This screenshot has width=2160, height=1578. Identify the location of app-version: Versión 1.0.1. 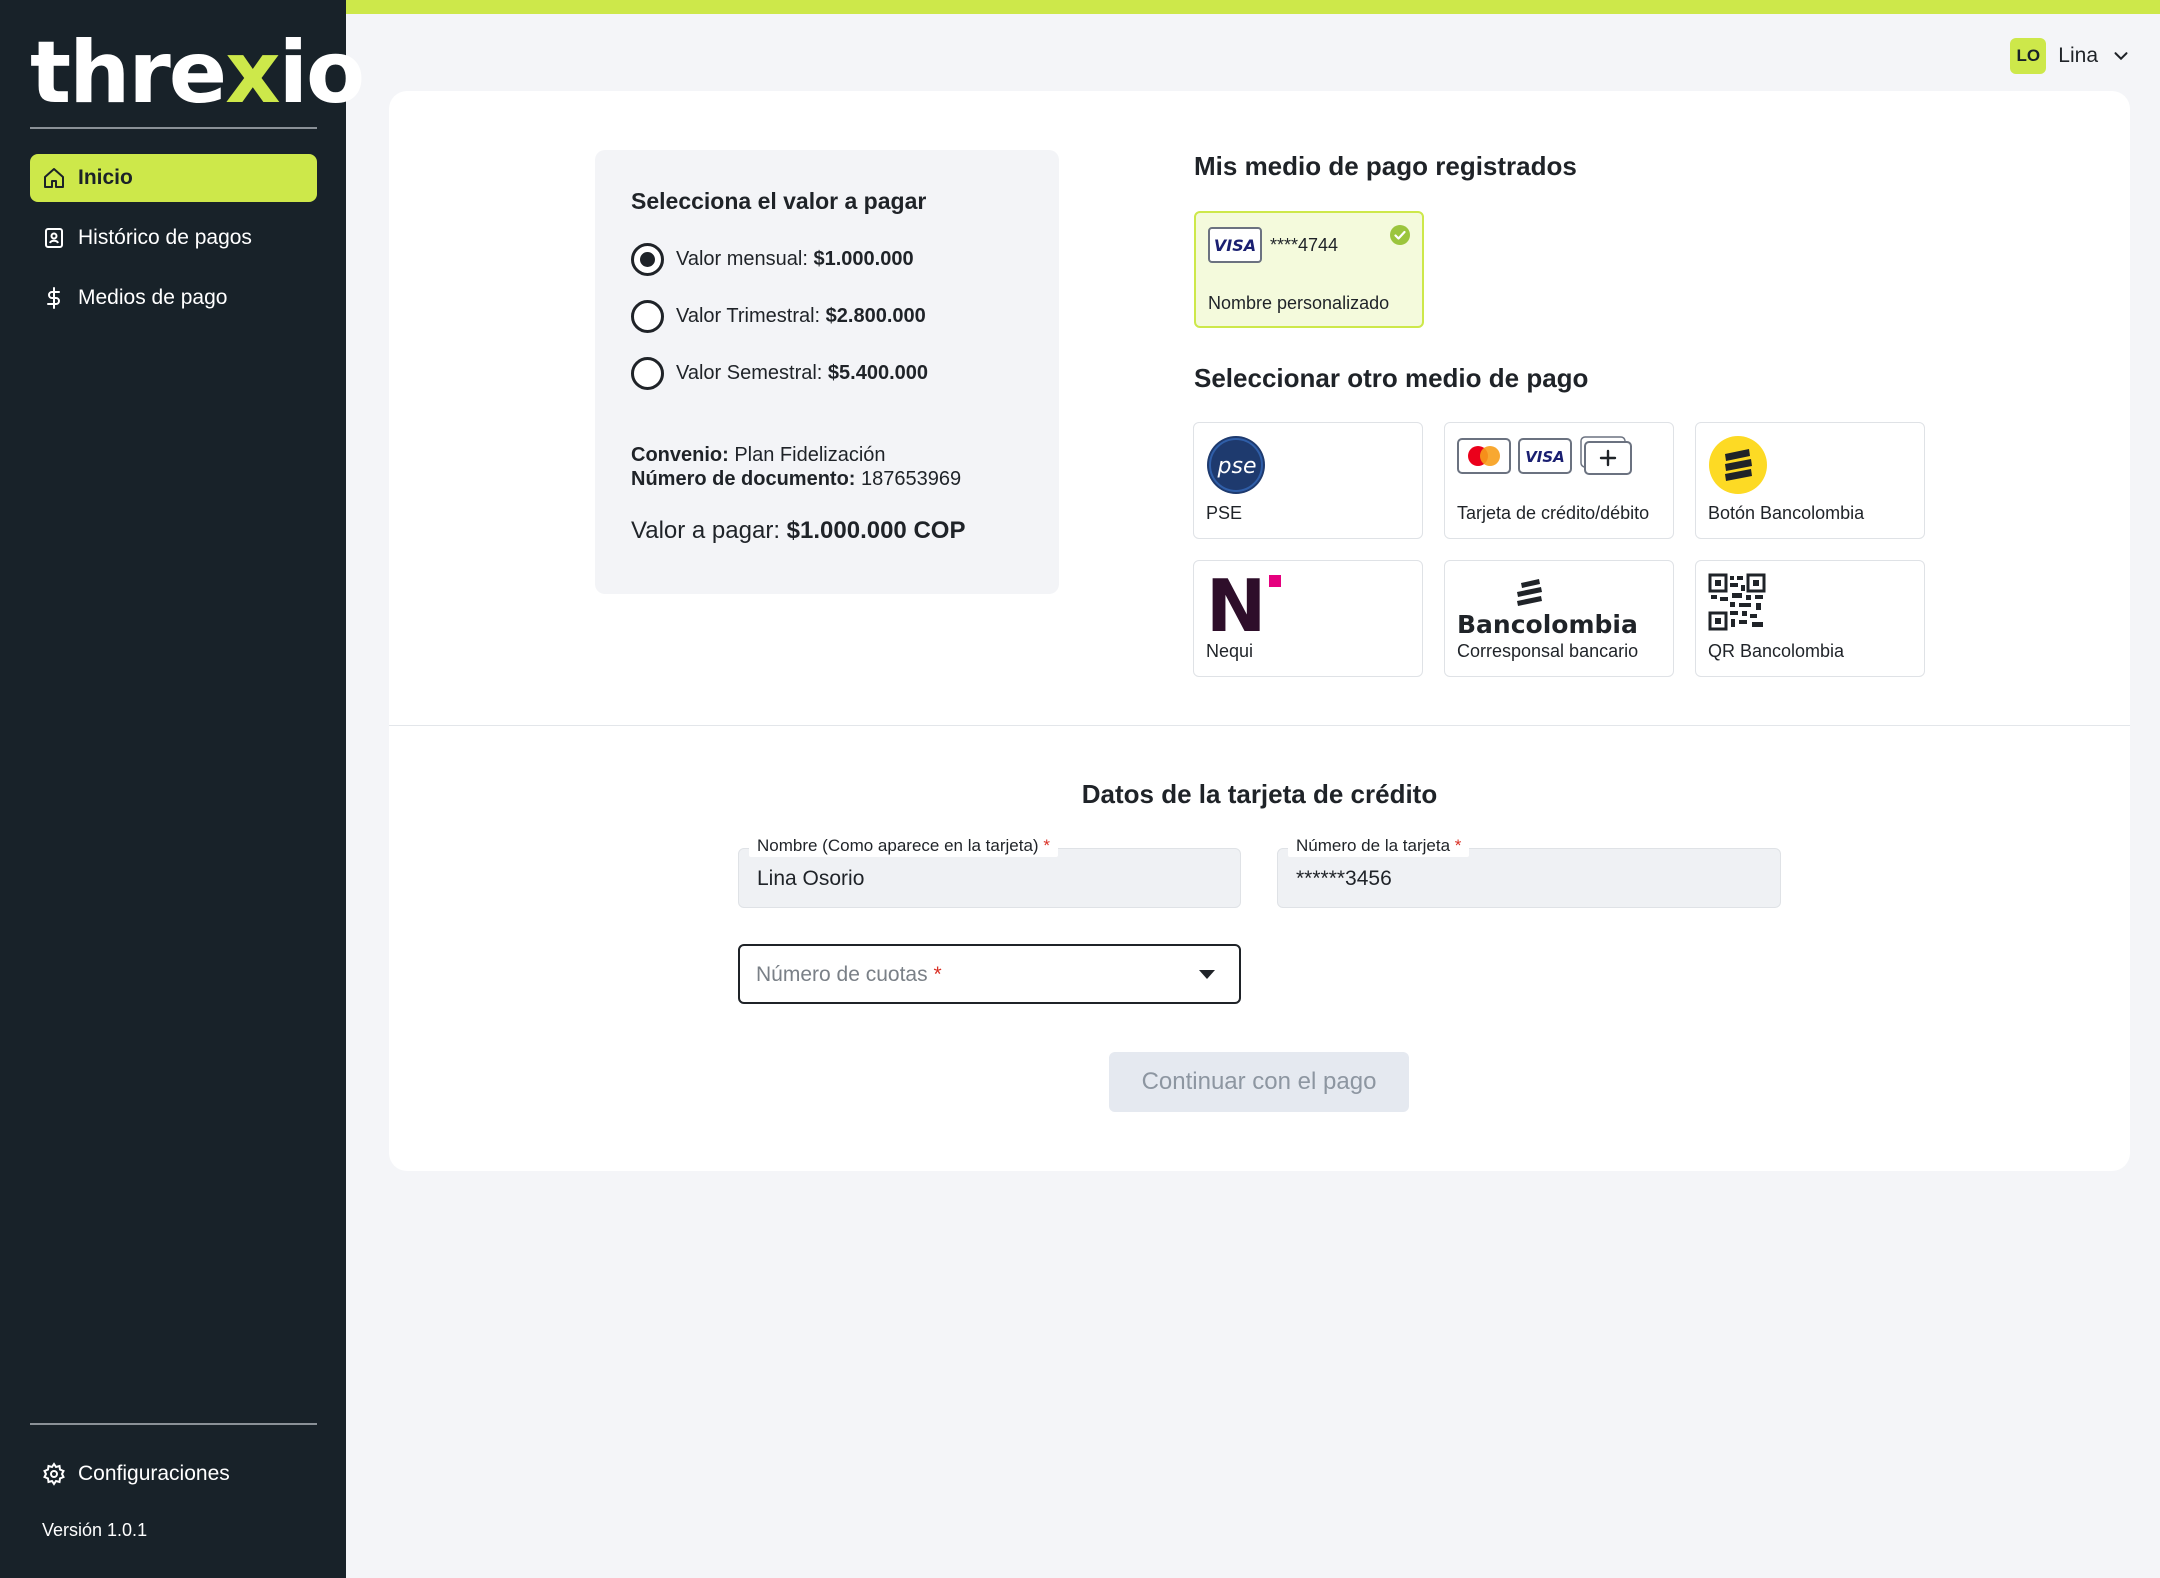
(95, 1530).